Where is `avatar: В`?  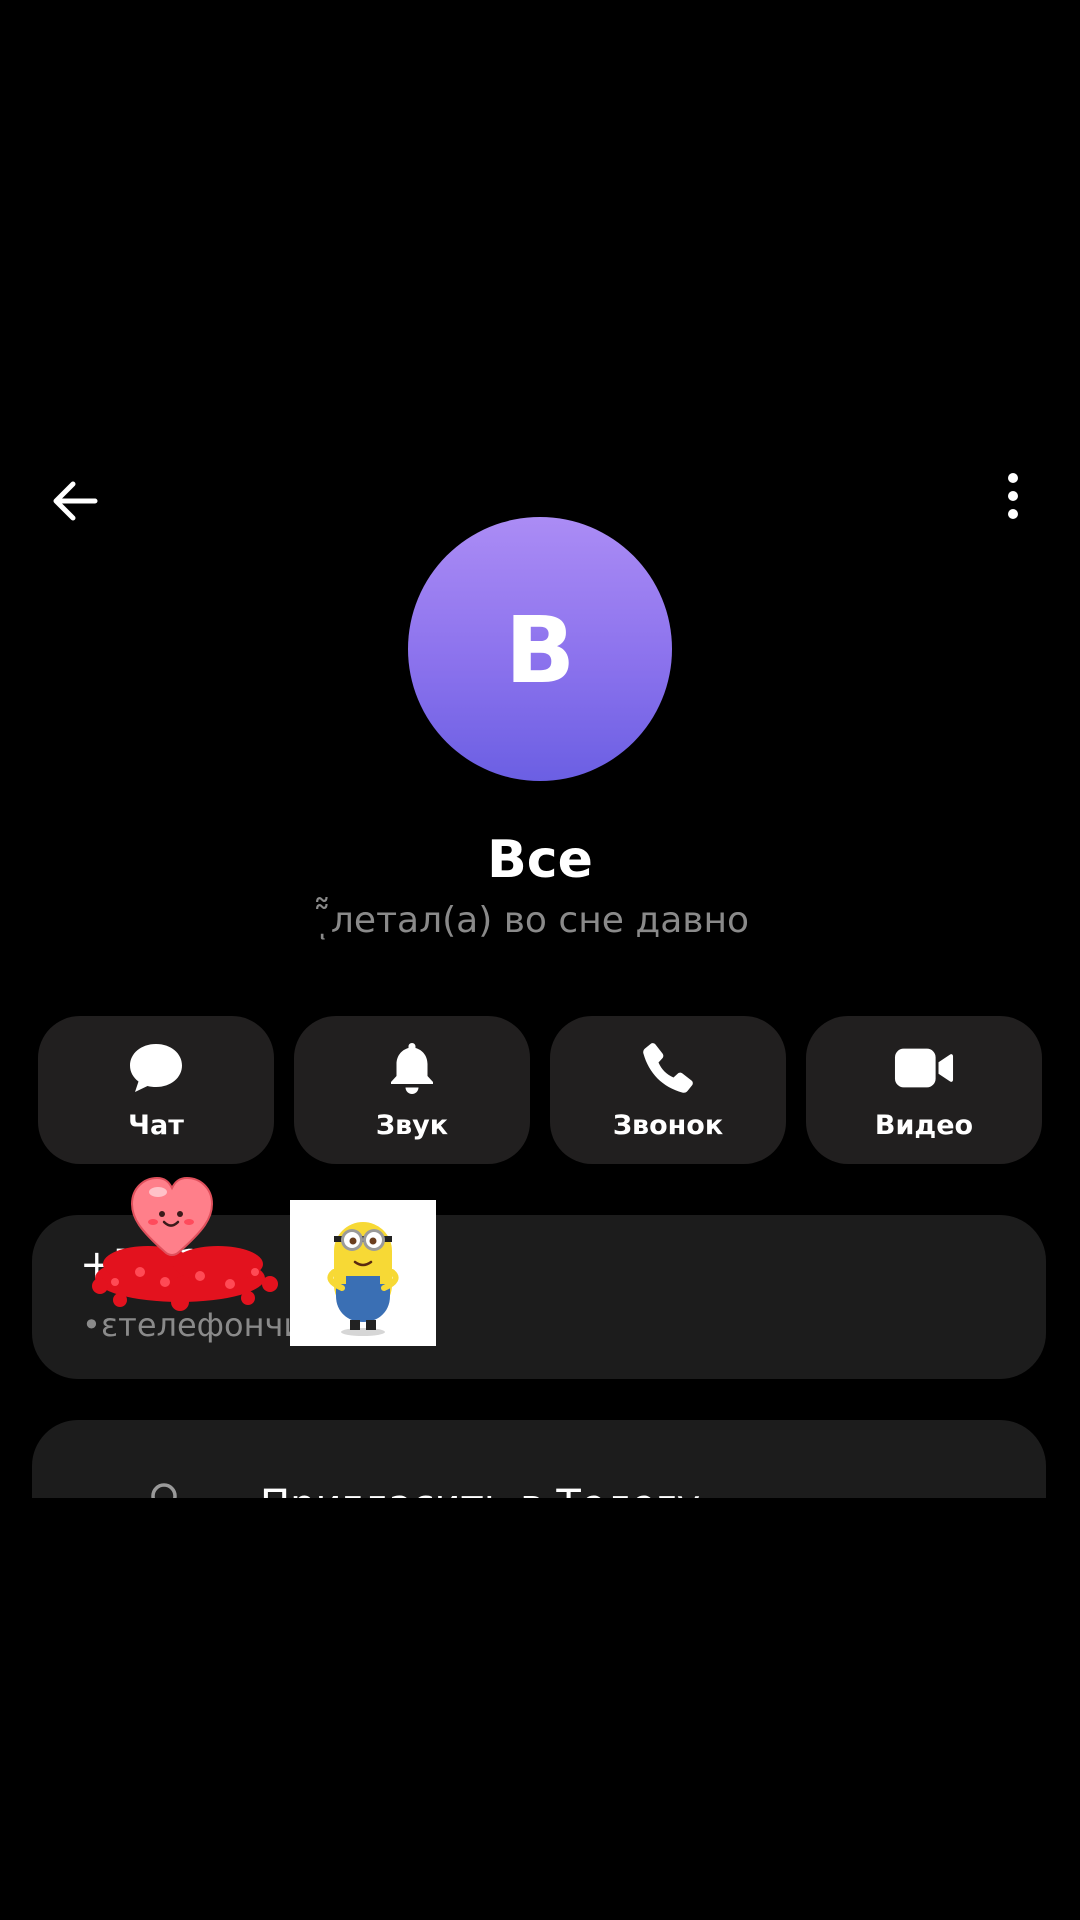 avatar: В is located at coordinates (540, 649).